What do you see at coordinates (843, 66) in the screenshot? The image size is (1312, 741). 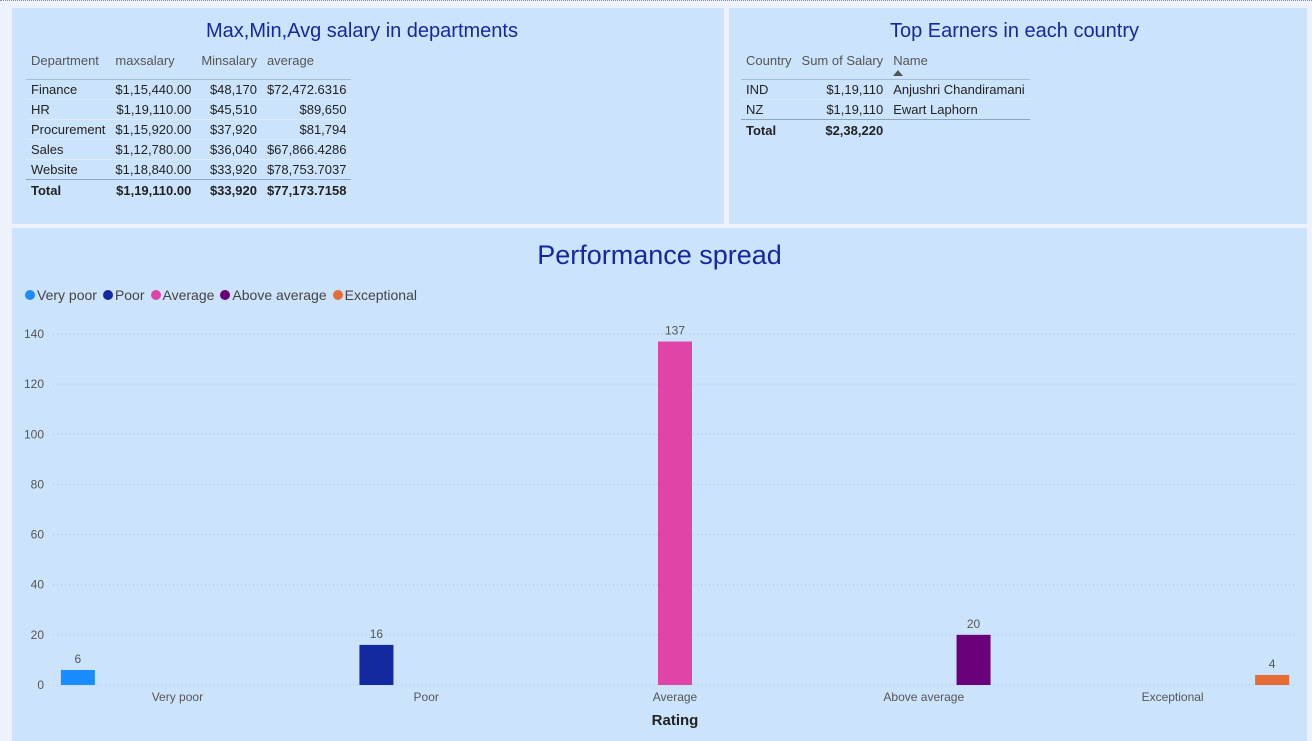 I see `col-header-sum-of-salary: Sum of Salary` at bounding box center [843, 66].